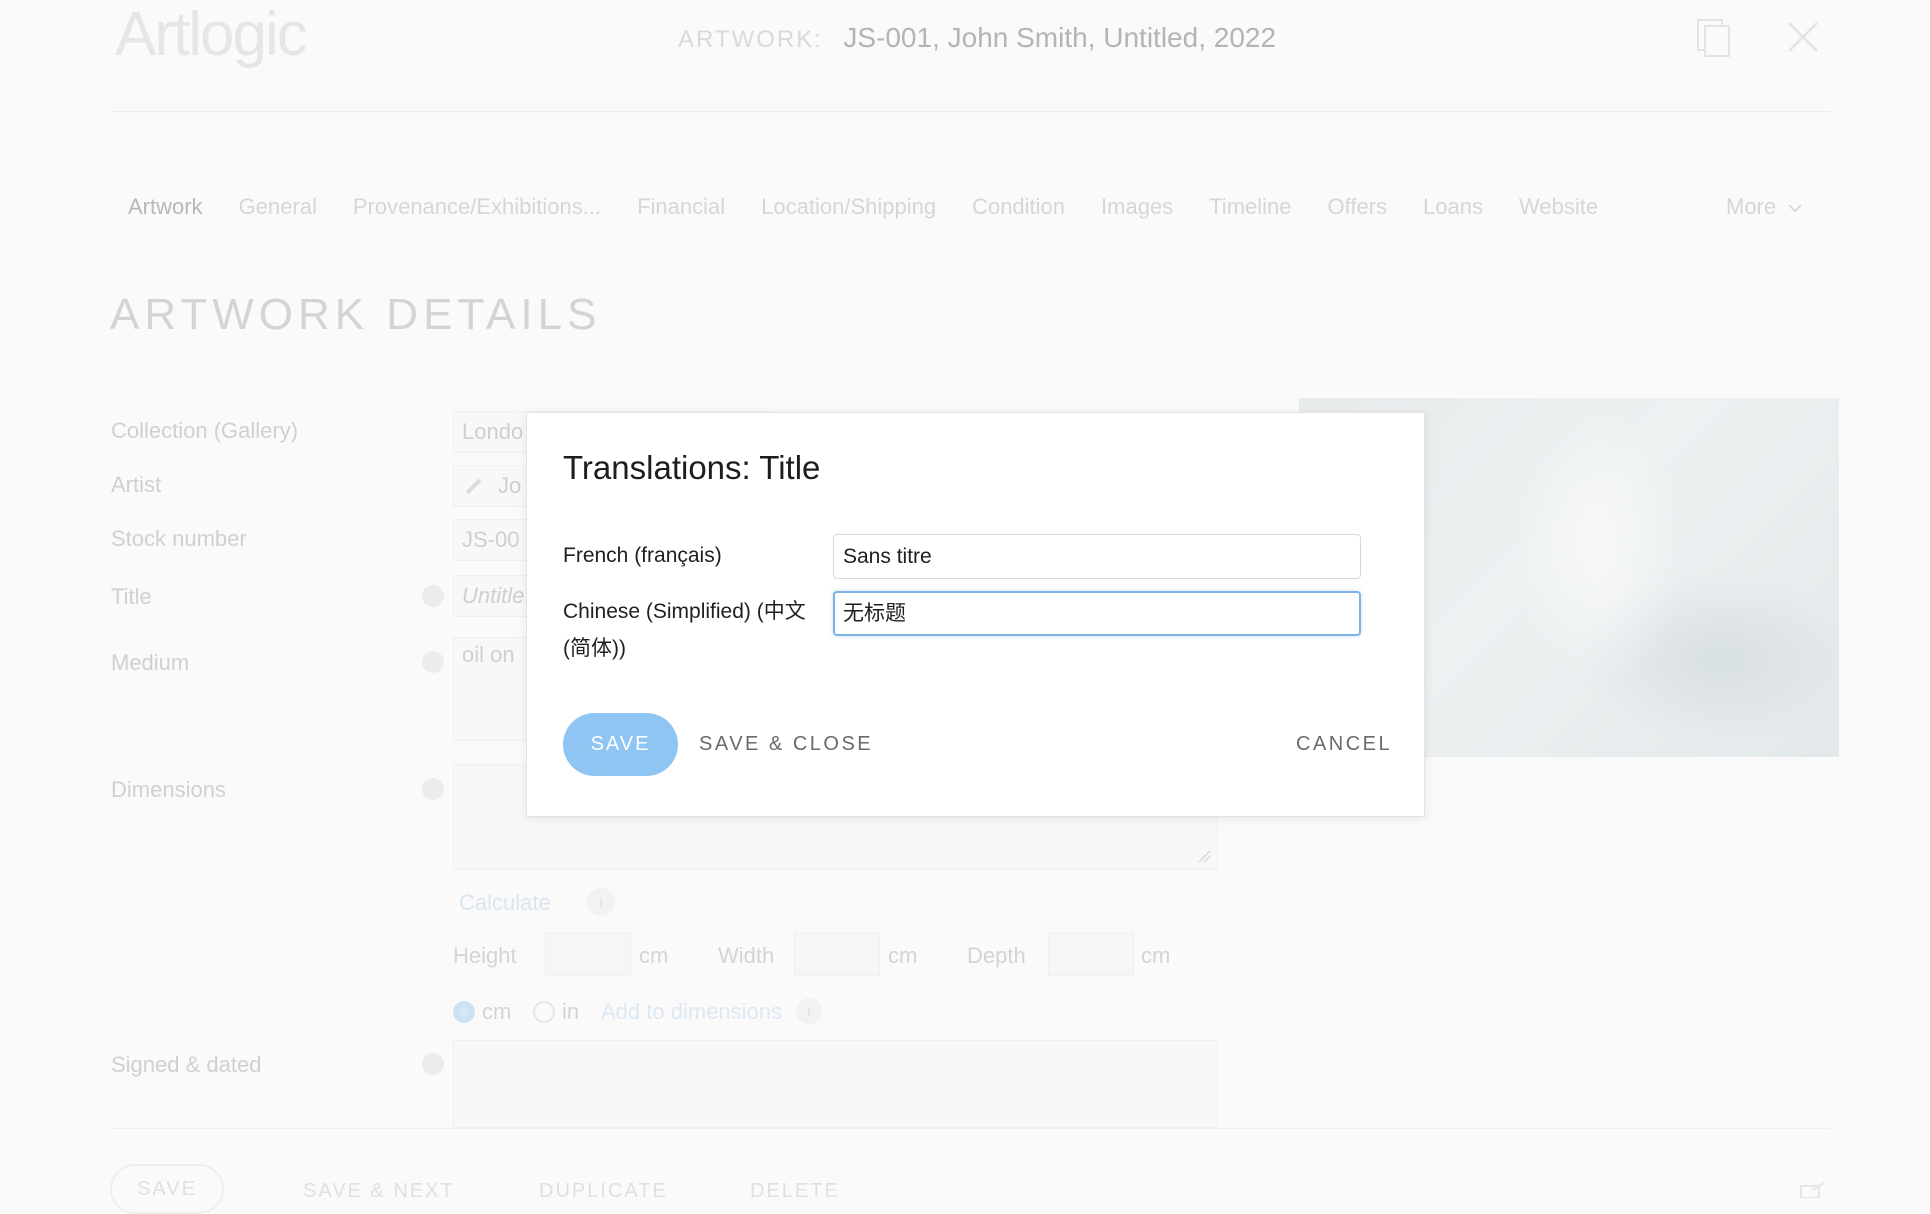  I want to click on tab-images: Images, so click(1137, 207).